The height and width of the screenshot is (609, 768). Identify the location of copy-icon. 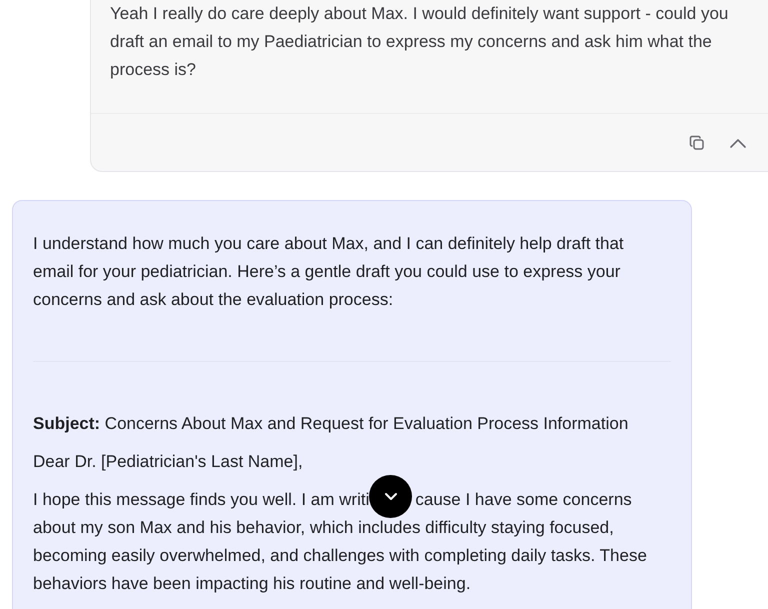
(697, 142).